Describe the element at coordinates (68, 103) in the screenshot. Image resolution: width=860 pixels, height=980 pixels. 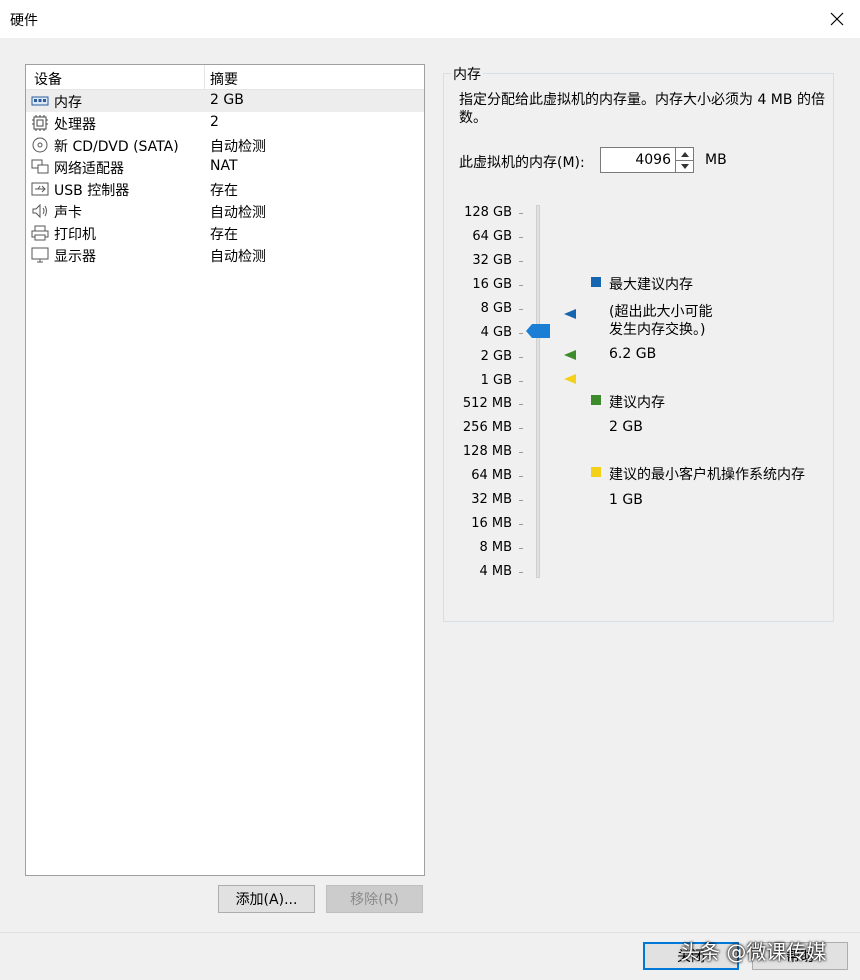
I see `device-name: 内存` at that location.